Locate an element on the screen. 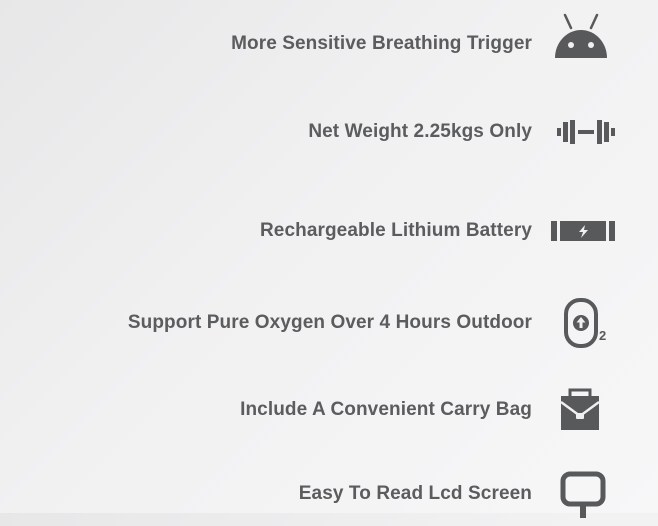 The height and width of the screenshot is (526, 658). dumbbell-icon is located at coordinates (586, 132).